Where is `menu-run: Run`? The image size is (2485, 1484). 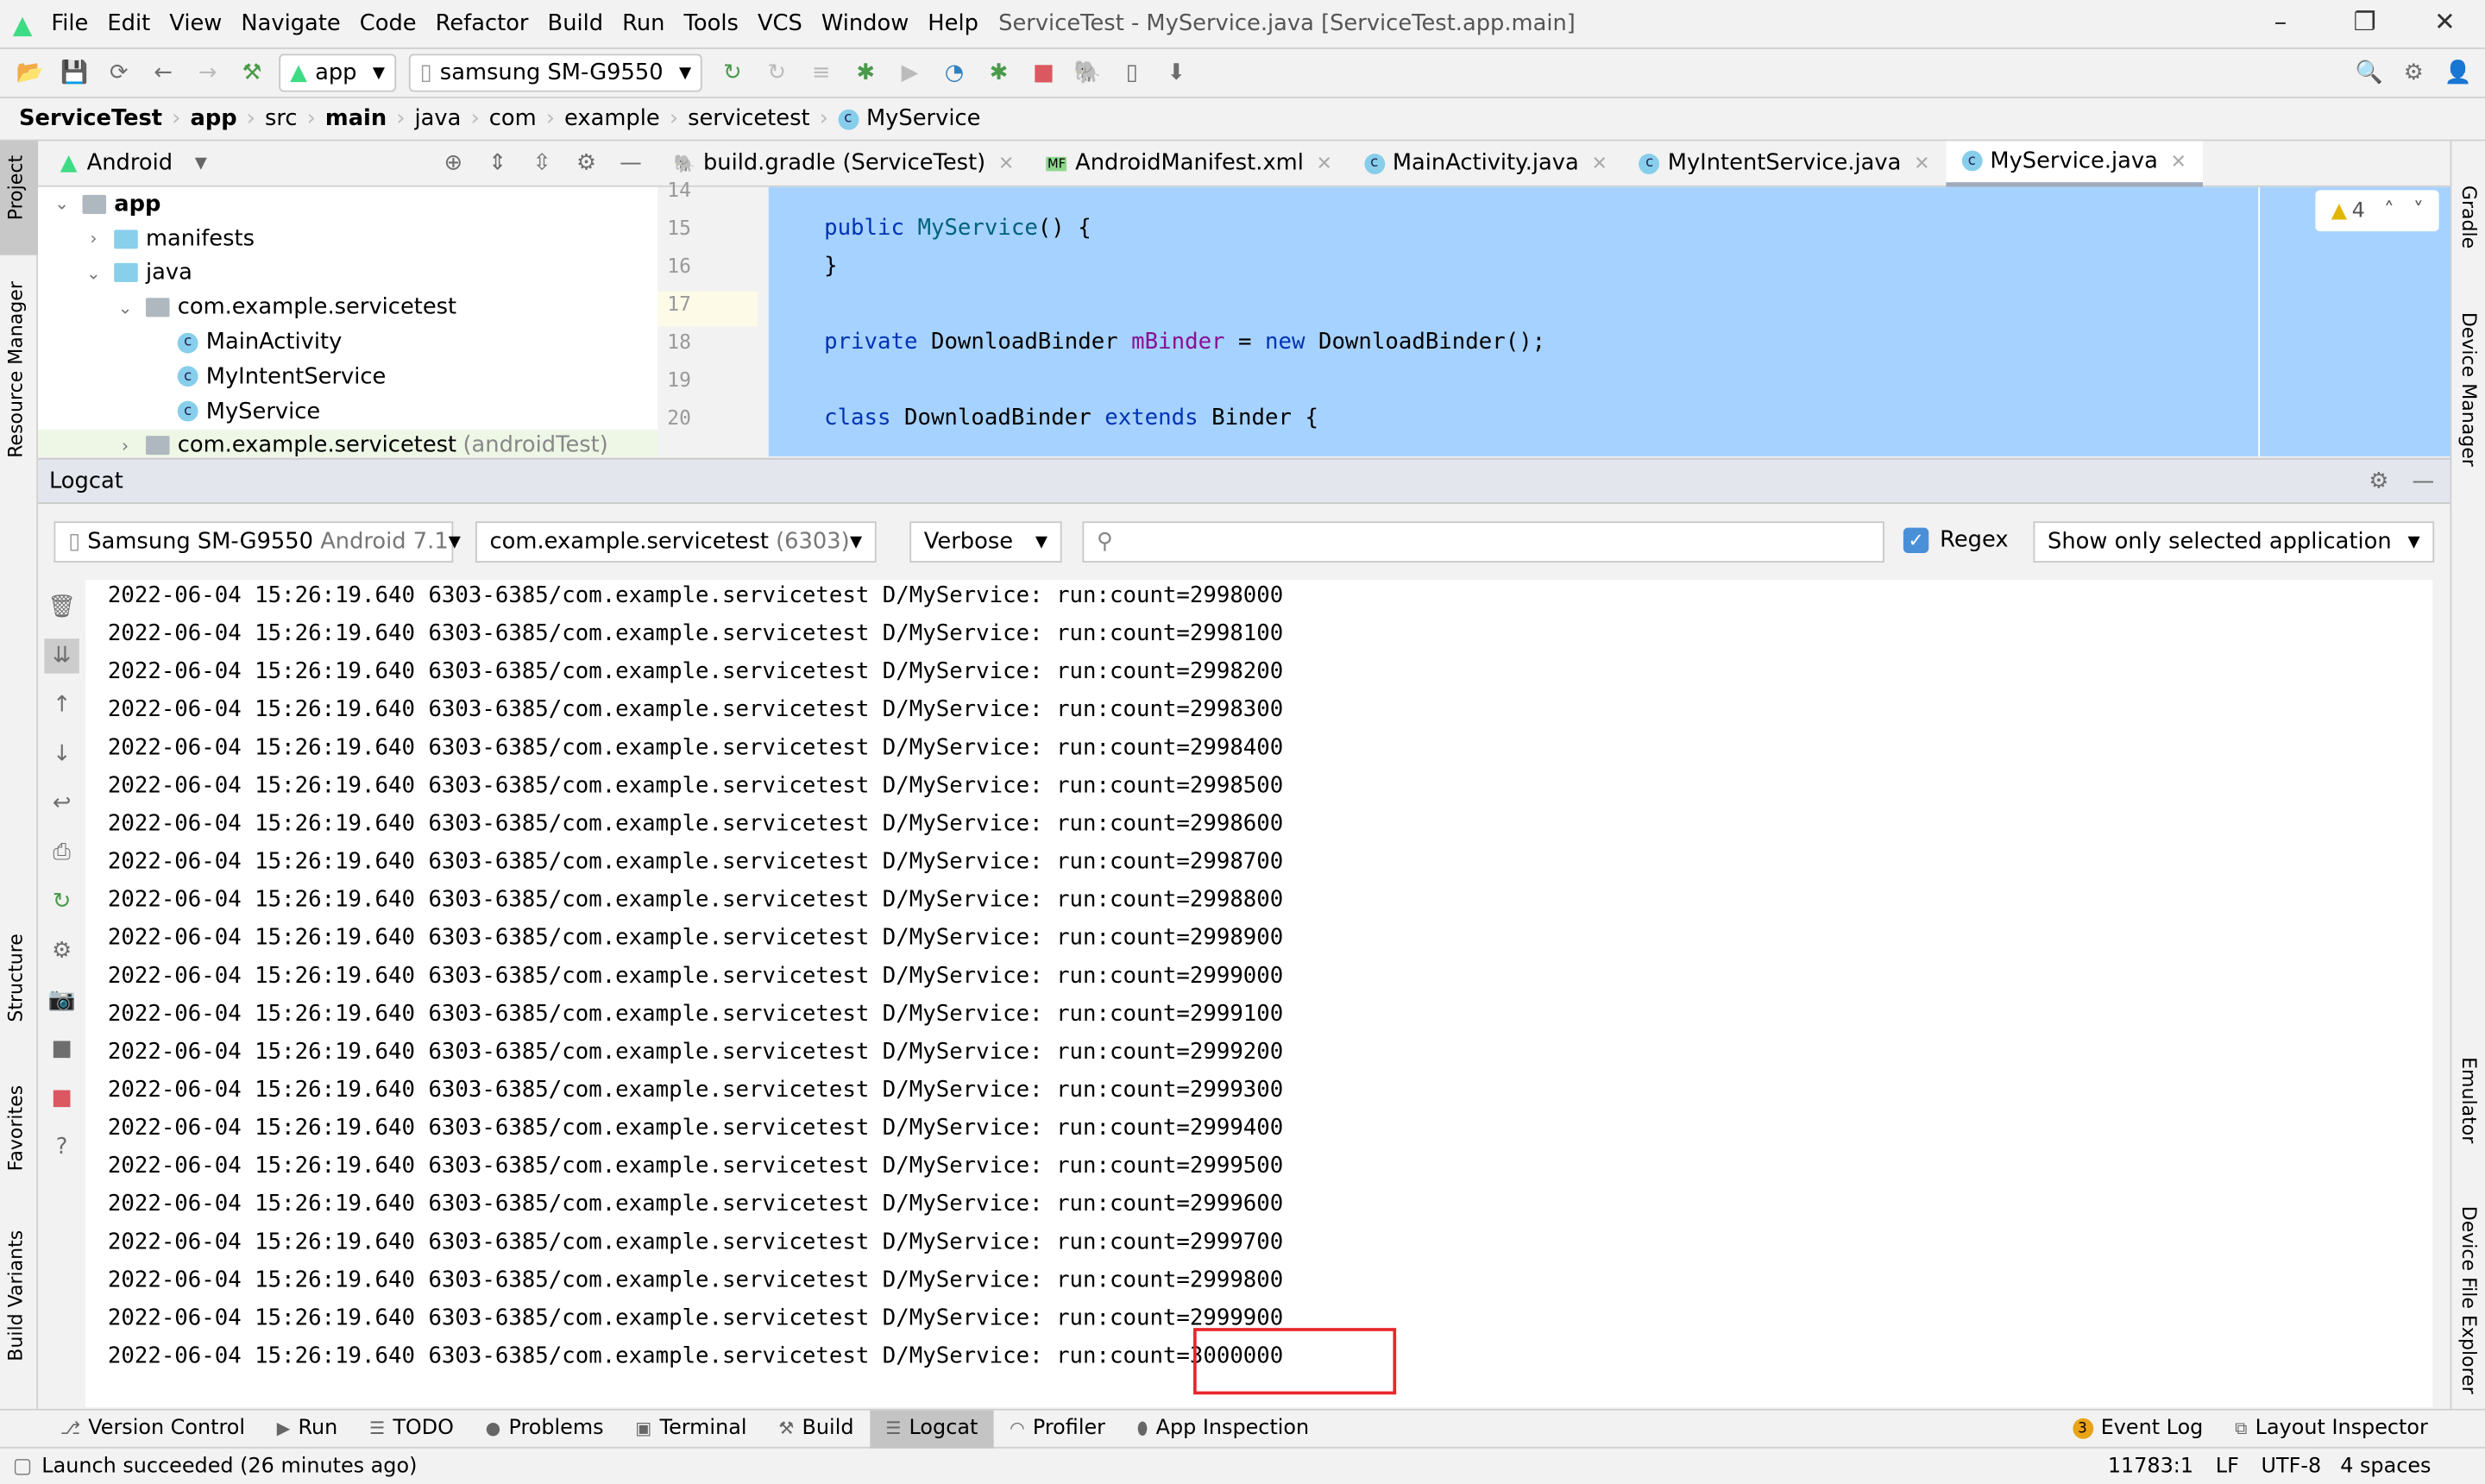 menu-run: Run is located at coordinates (643, 23).